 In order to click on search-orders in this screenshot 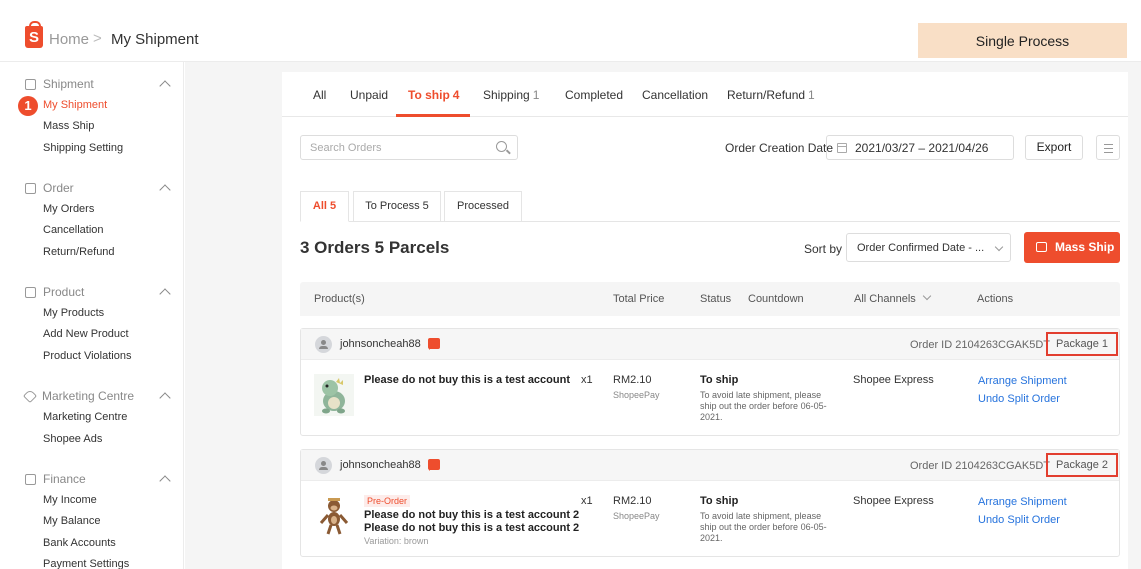, I will do `click(409, 147)`.